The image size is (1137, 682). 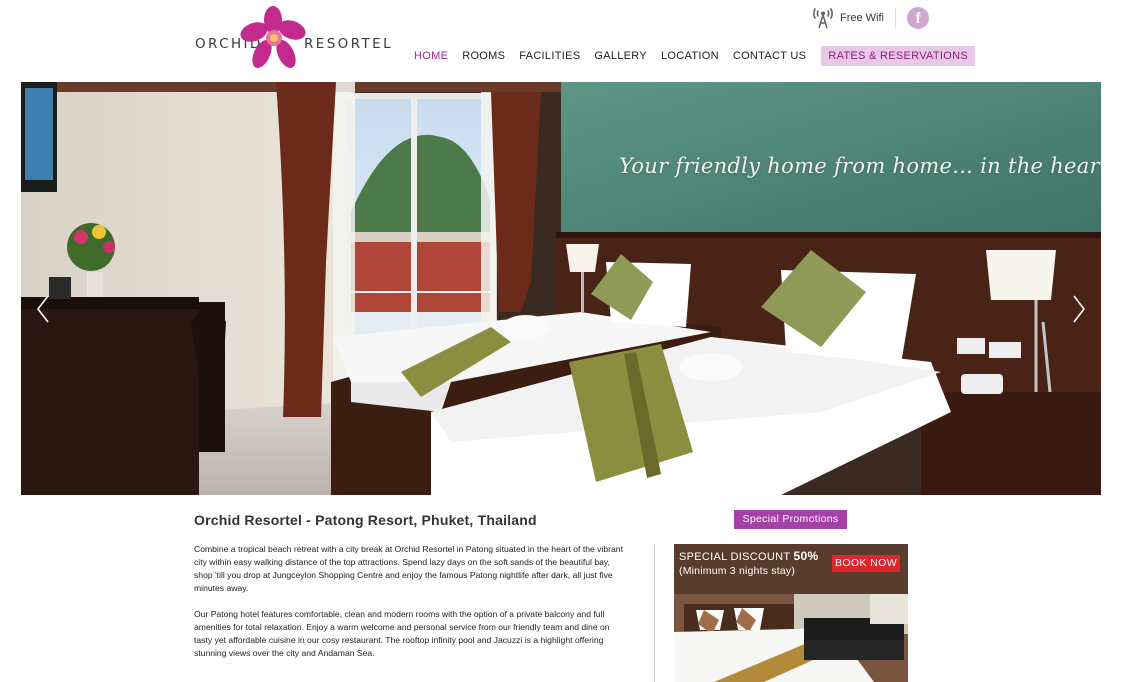 What do you see at coordinates (273, 37) in the screenshot?
I see `orchid-flower-logo-icon` at bounding box center [273, 37].